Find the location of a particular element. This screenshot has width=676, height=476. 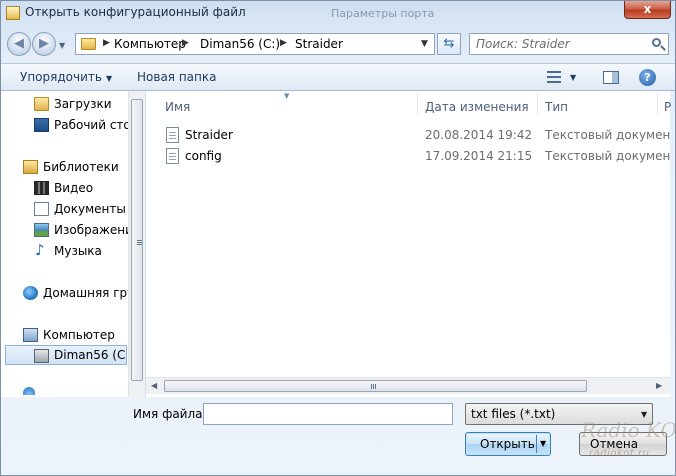

arrow-right-icon: ▶ is located at coordinates (44, 43).